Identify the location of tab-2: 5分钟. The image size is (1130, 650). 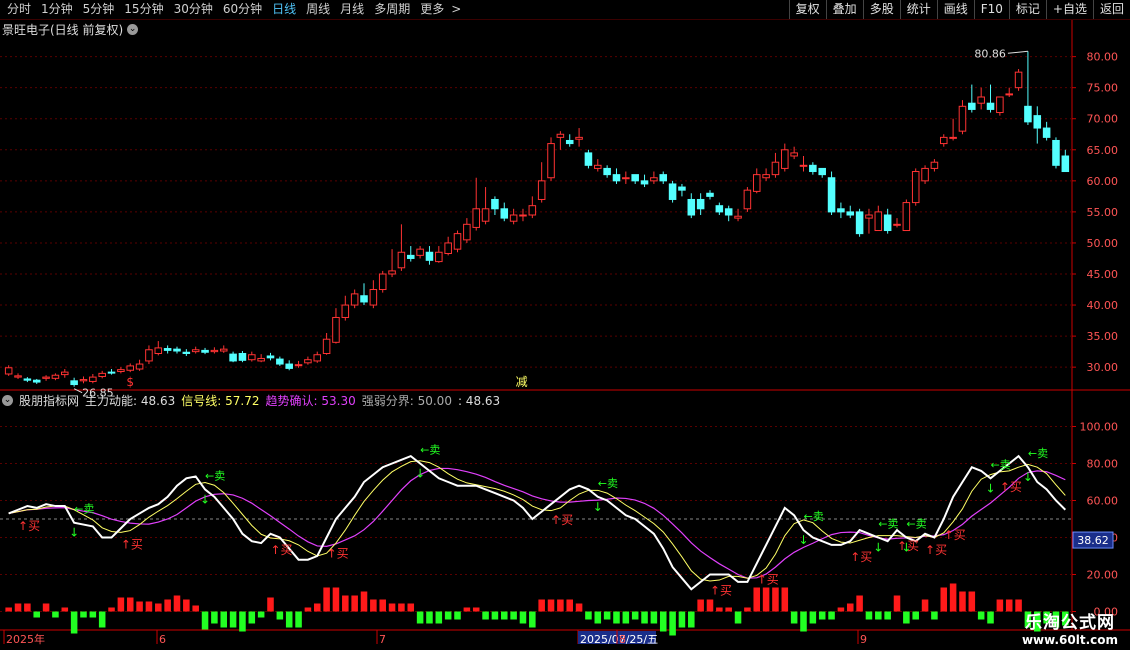
(99, 9).